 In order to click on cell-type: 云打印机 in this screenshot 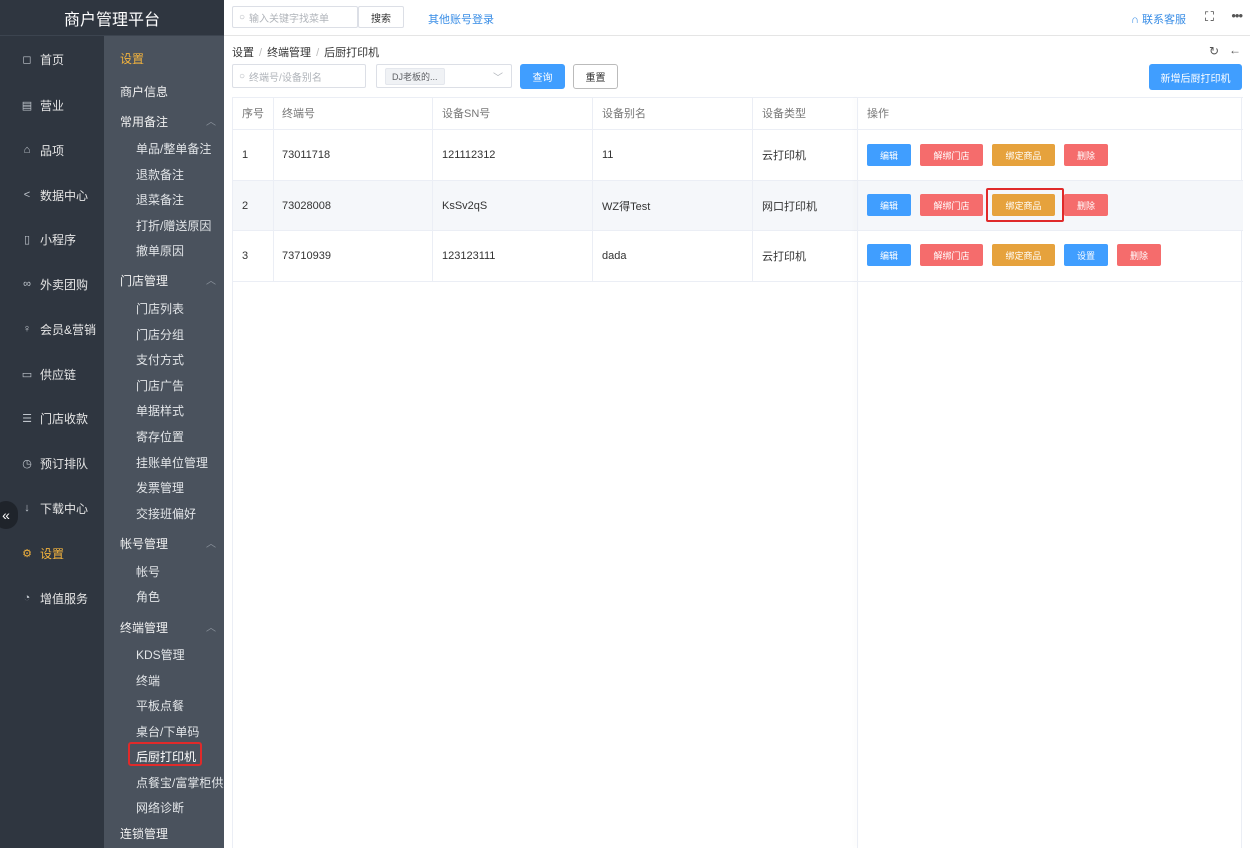, I will do `click(784, 156)`.